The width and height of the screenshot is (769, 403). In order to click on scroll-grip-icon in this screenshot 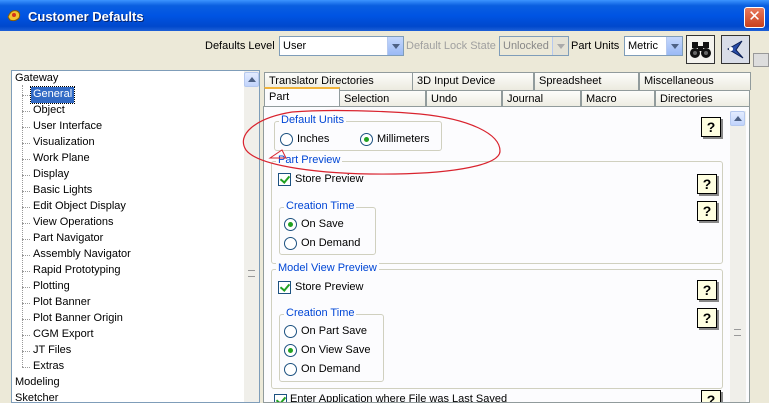, I will do `click(737, 332)`.